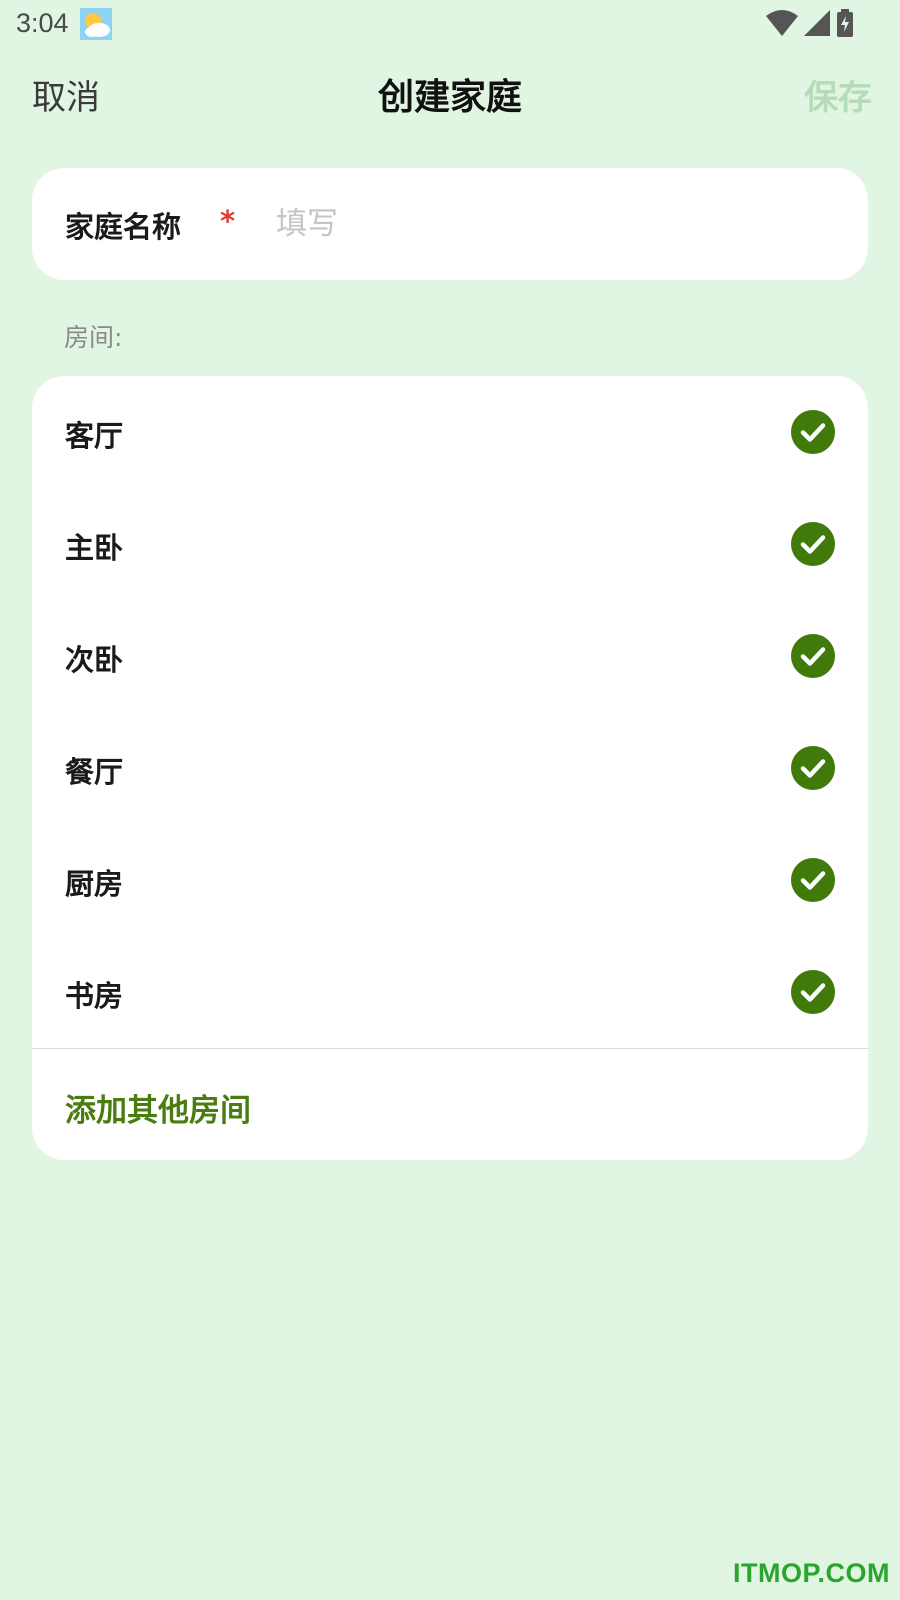 The height and width of the screenshot is (1600, 900). Describe the element at coordinates (93, 337) in the screenshot. I see `rooms-section-label: 房间:` at that location.